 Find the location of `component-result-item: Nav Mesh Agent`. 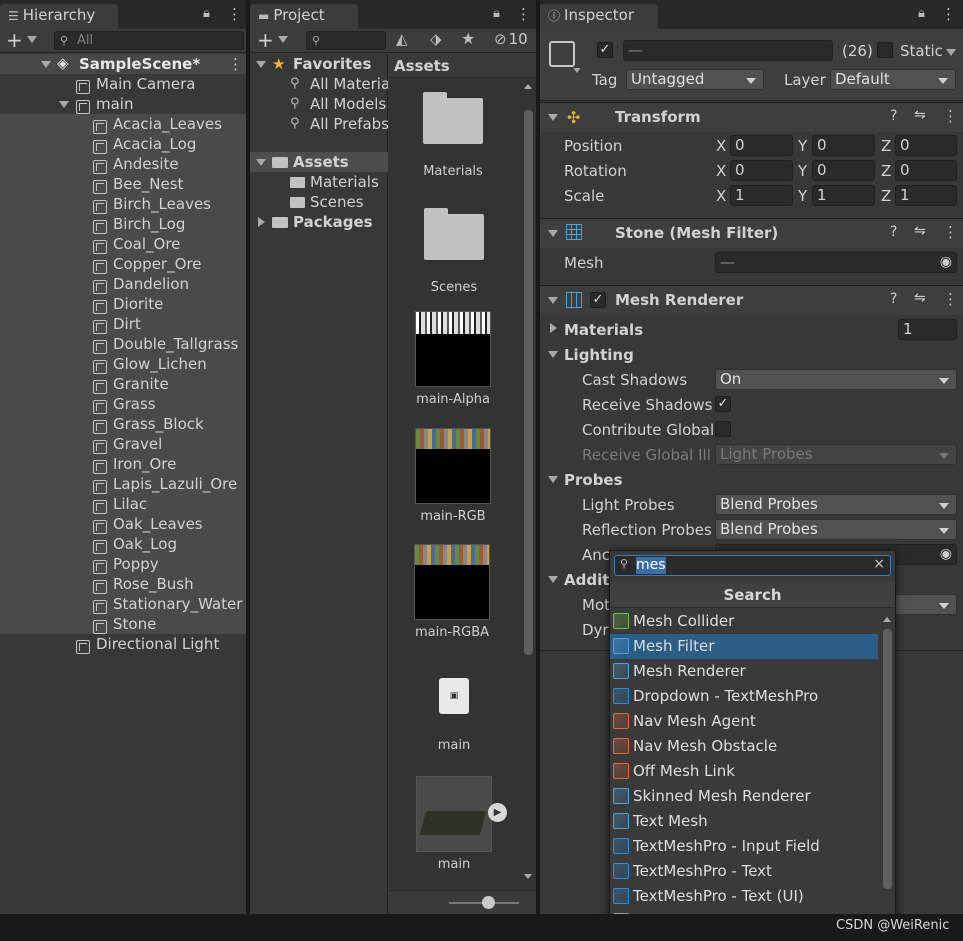

component-result-item: Nav Mesh Agent is located at coordinates (744, 721).